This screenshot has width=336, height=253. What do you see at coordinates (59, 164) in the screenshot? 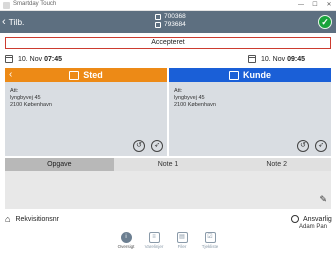
I see `tab-opgave: Opgave` at bounding box center [59, 164].